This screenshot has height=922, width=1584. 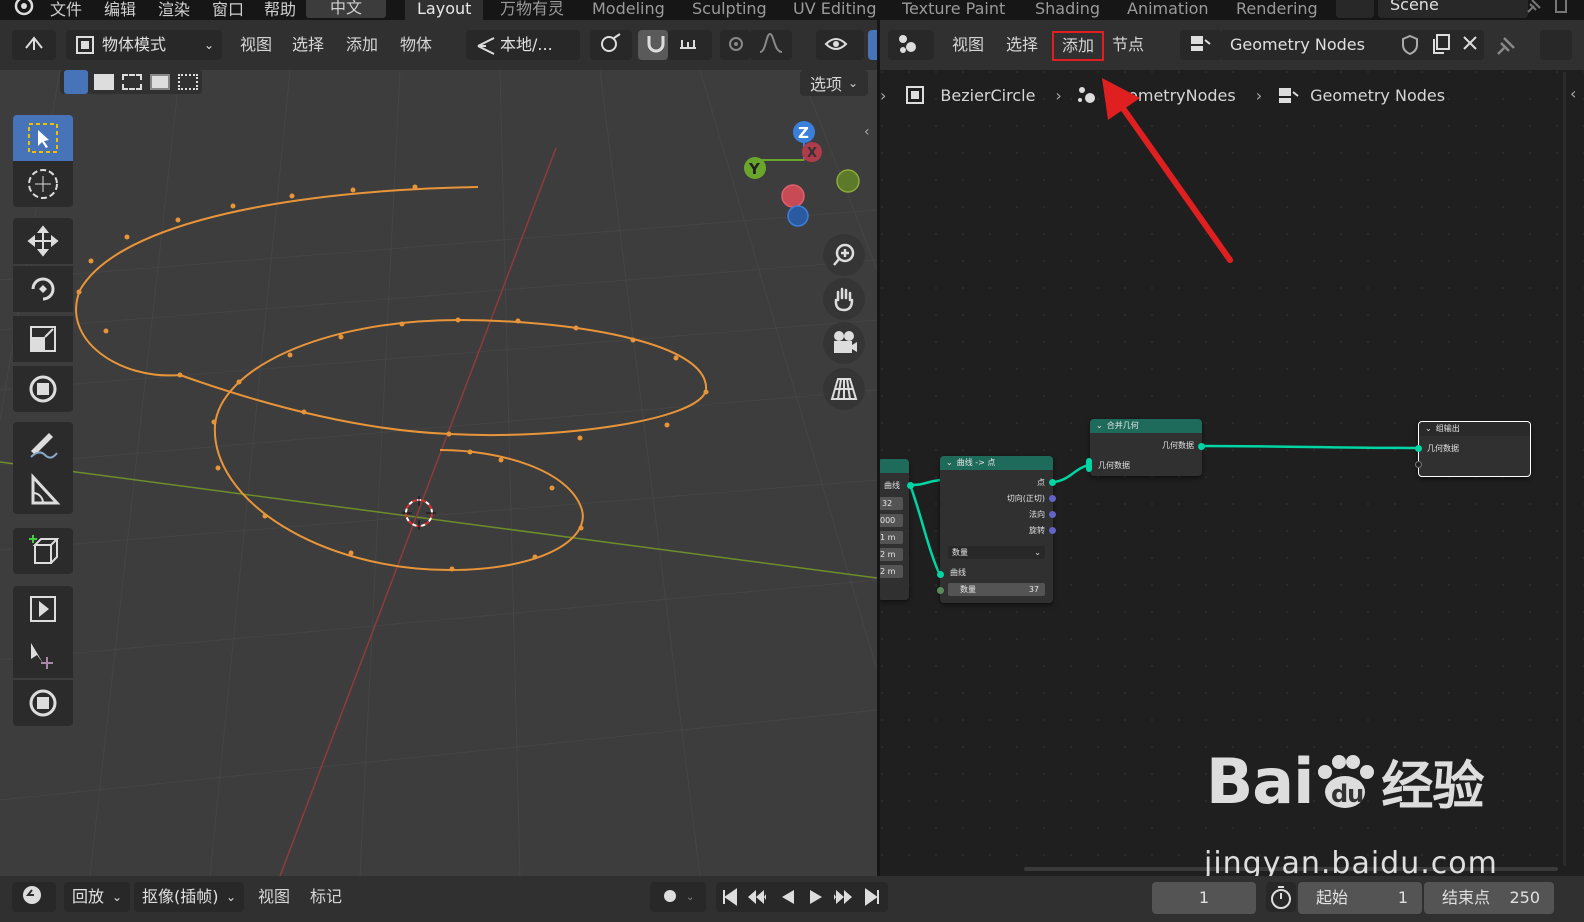 What do you see at coordinates (1204, 898) in the screenshot?
I see `current-frame-field: 1` at bounding box center [1204, 898].